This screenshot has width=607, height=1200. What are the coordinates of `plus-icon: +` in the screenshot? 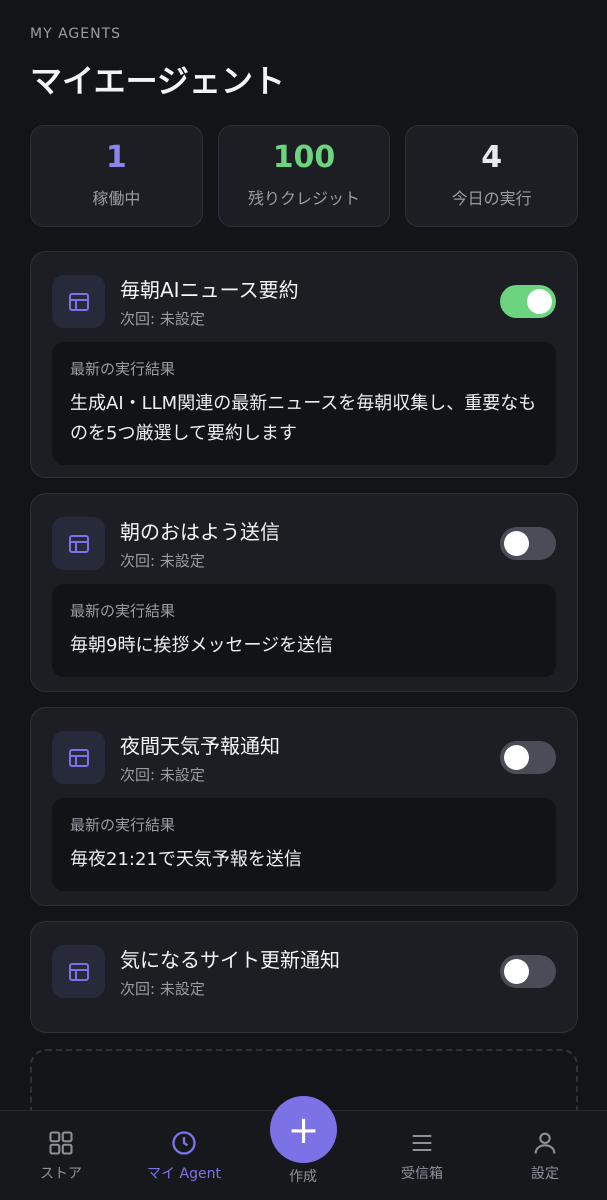 It's located at (303, 1129).